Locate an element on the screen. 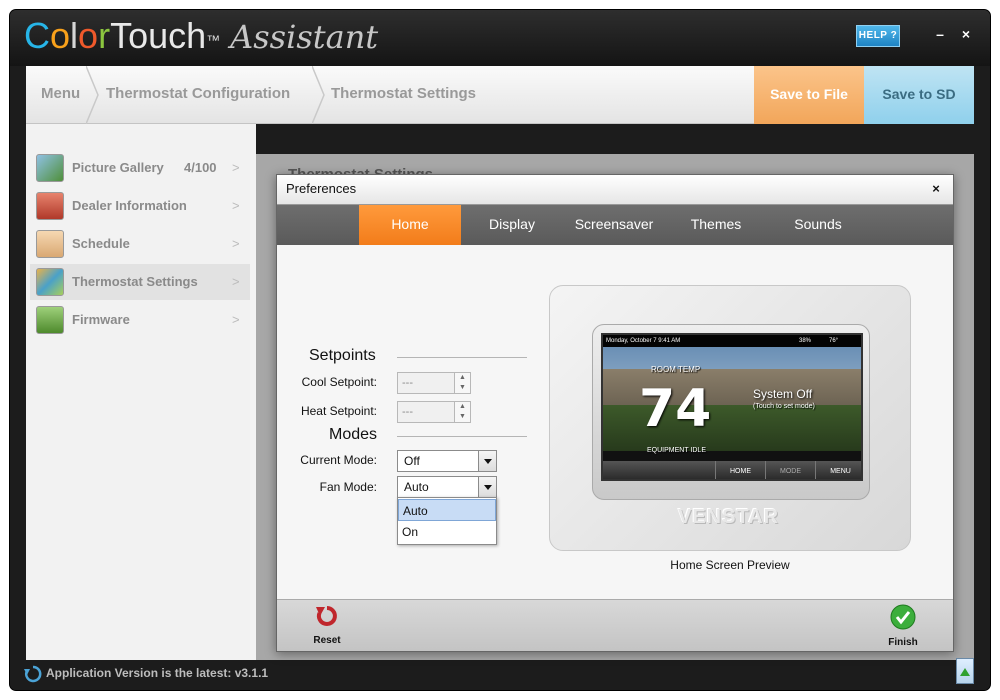 This screenshot has height=700, width=1000. cool-setpoint-label: Cool Setpoint: is located at coordinates (339, 382).